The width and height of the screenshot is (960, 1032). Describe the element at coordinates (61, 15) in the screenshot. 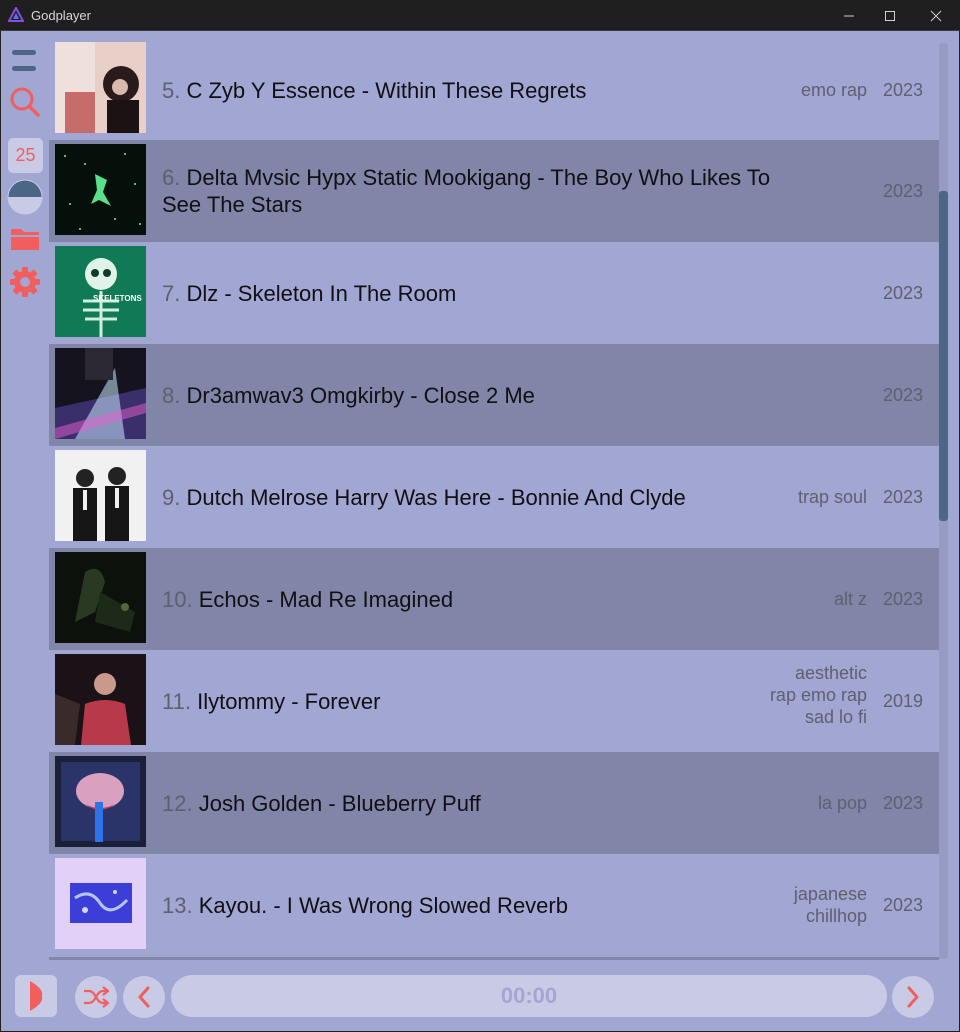

I see `window-title: Godplayer` at that location.